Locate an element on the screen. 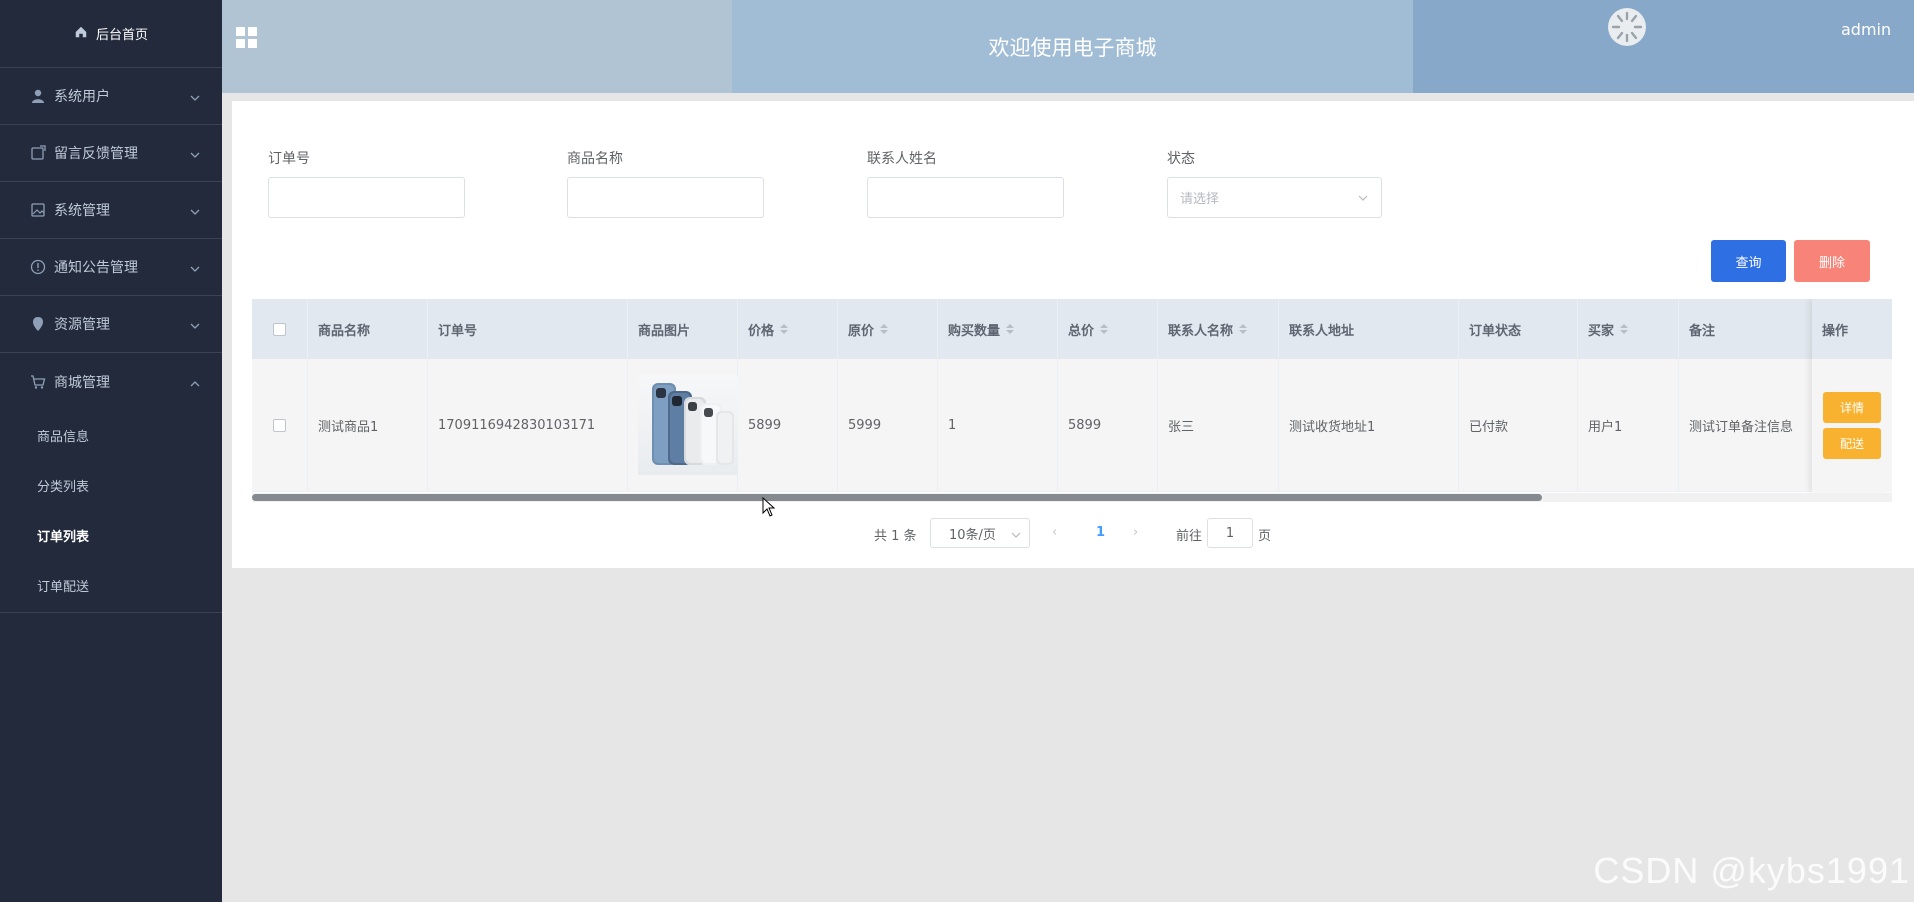  col-total-label: 总价 is located at coordinates (1081, 331).